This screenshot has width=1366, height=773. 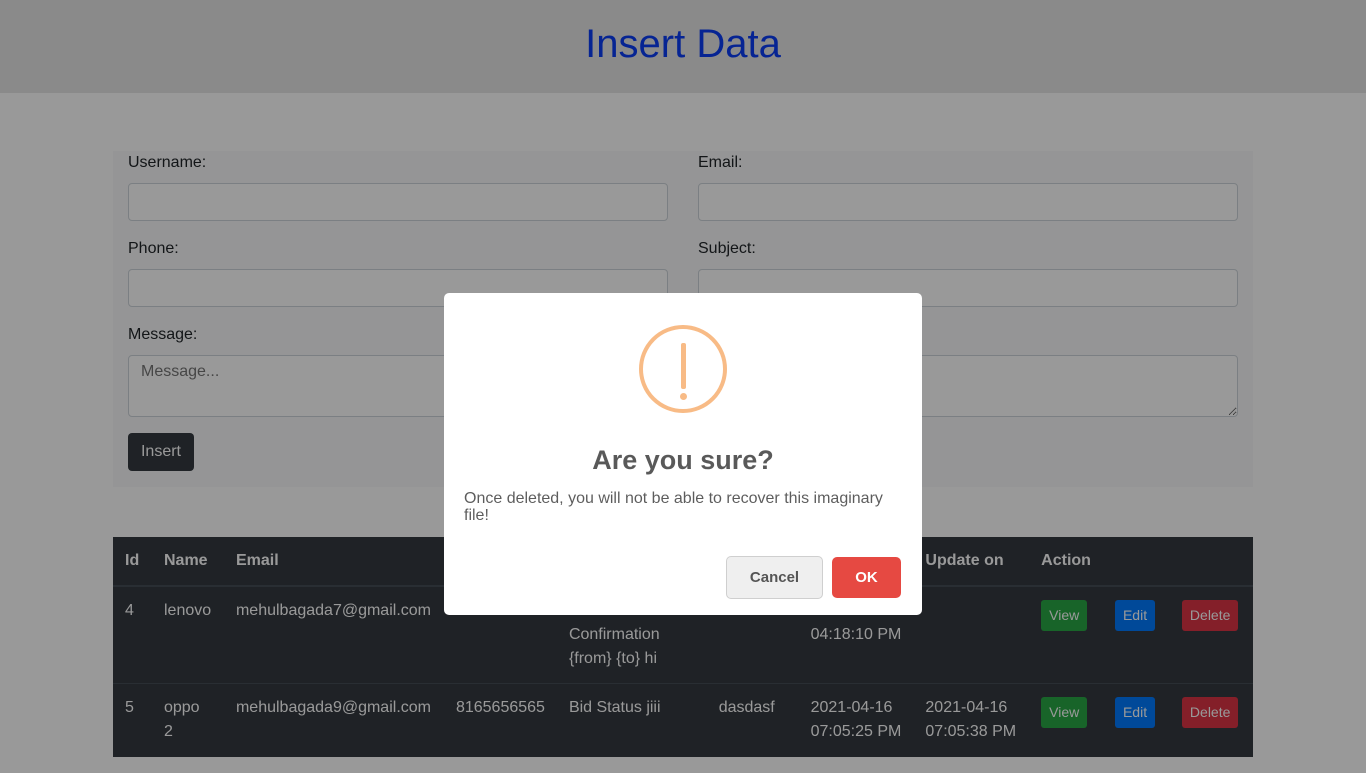 What do you see at coordinates (774, 577) in the screenshot?
I see `cancel-button: Cancel` at bounding box center [774, 577].